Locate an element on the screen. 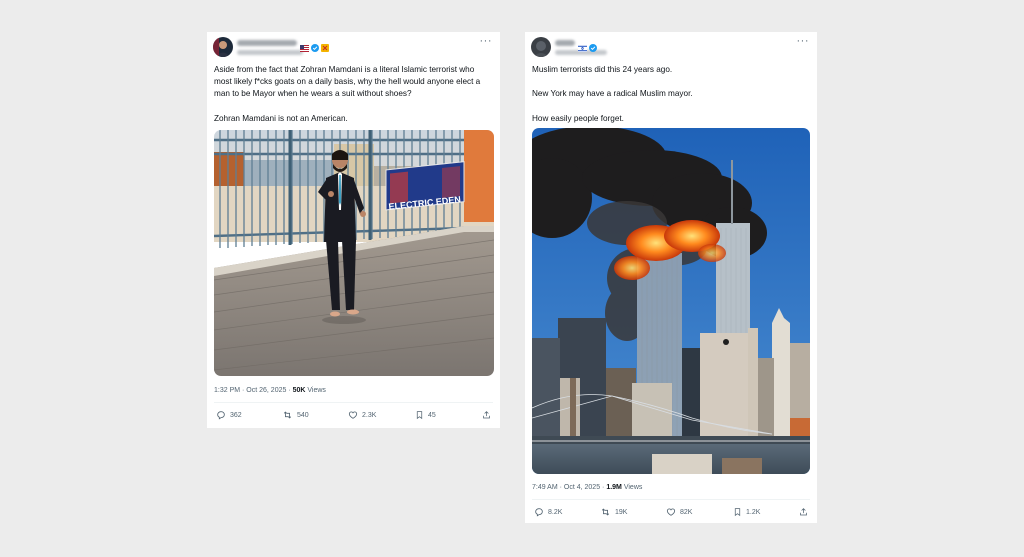  author-handle-redacted is located at coordinates (270, 52).